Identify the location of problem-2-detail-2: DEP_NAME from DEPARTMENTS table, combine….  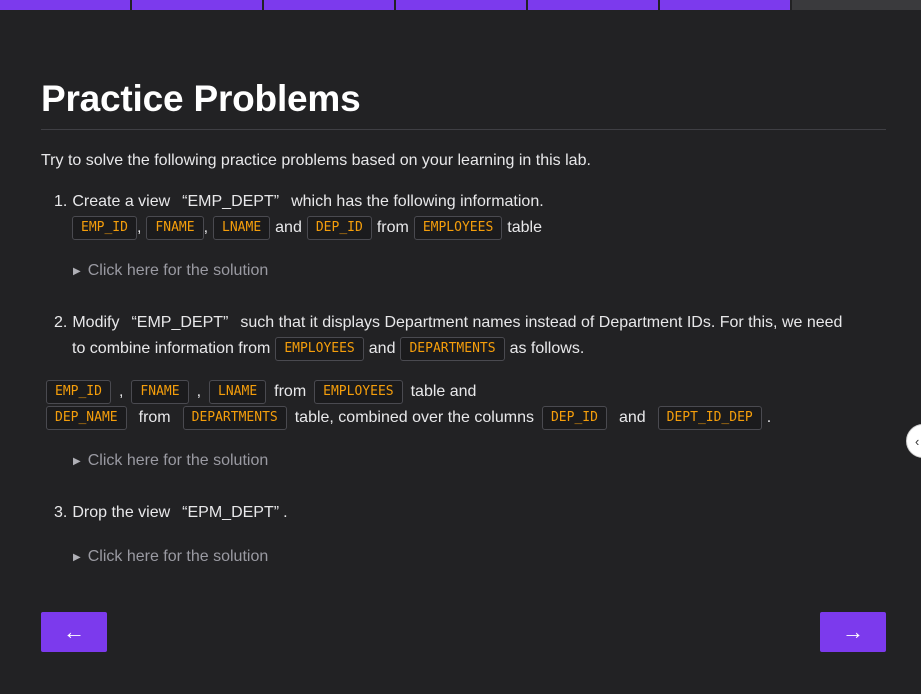
(408, 418).